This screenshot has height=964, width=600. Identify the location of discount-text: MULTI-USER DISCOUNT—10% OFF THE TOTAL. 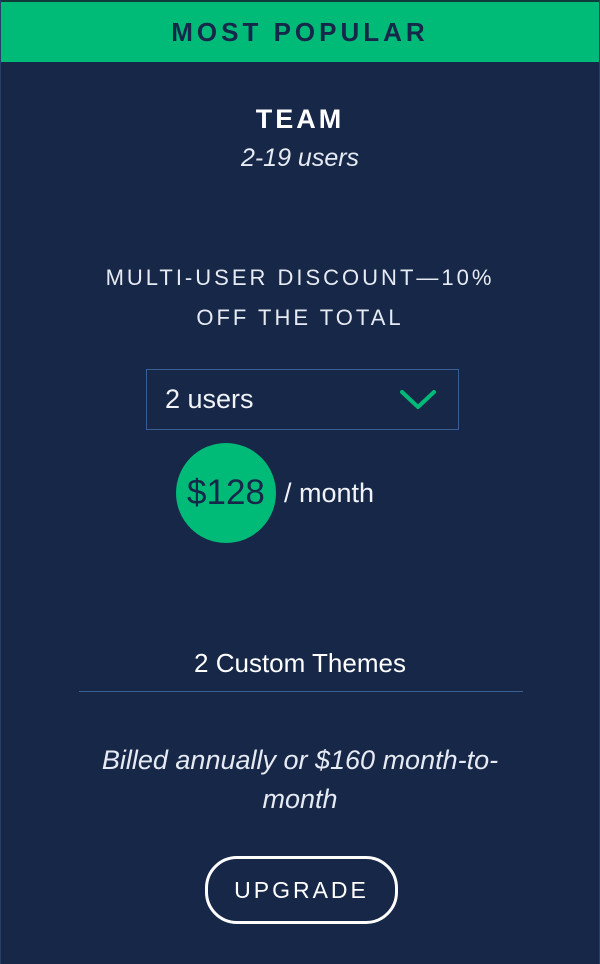
(300, 298).